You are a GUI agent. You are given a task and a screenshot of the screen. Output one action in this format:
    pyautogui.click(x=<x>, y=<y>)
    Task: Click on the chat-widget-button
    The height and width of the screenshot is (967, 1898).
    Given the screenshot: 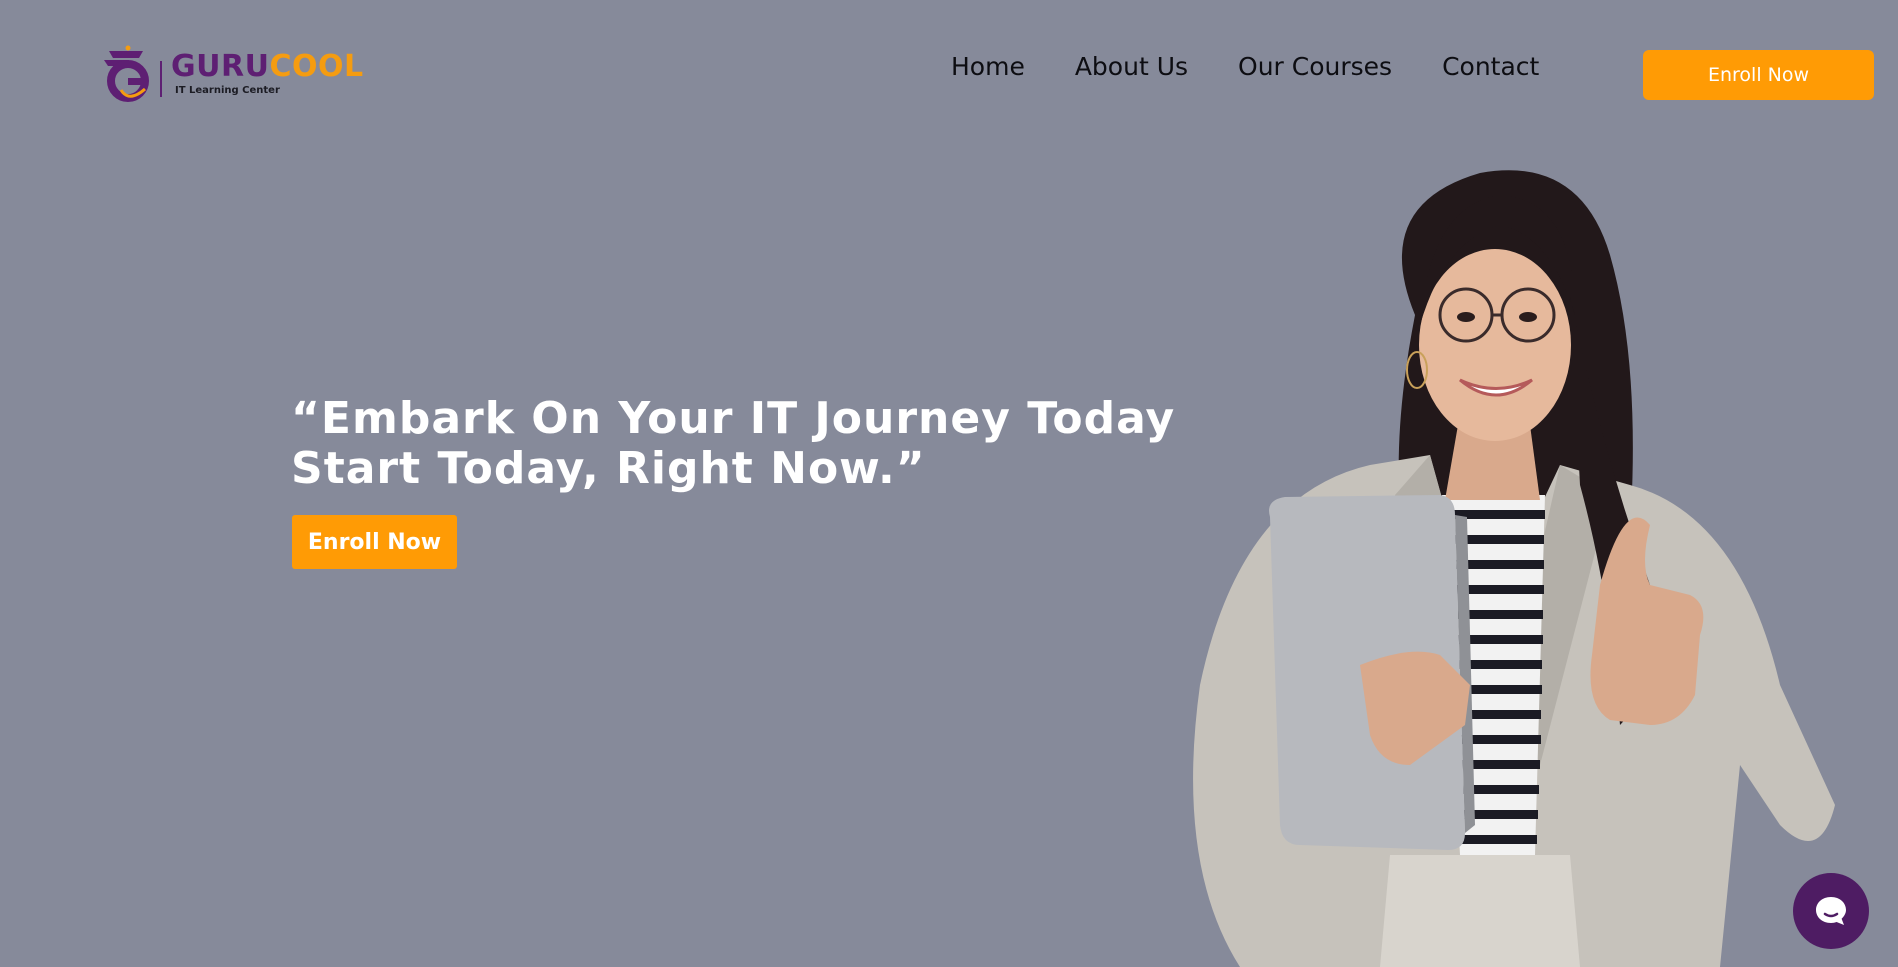 What is the action you would take?
    pyautogui.click(x=1831, y=911)
    